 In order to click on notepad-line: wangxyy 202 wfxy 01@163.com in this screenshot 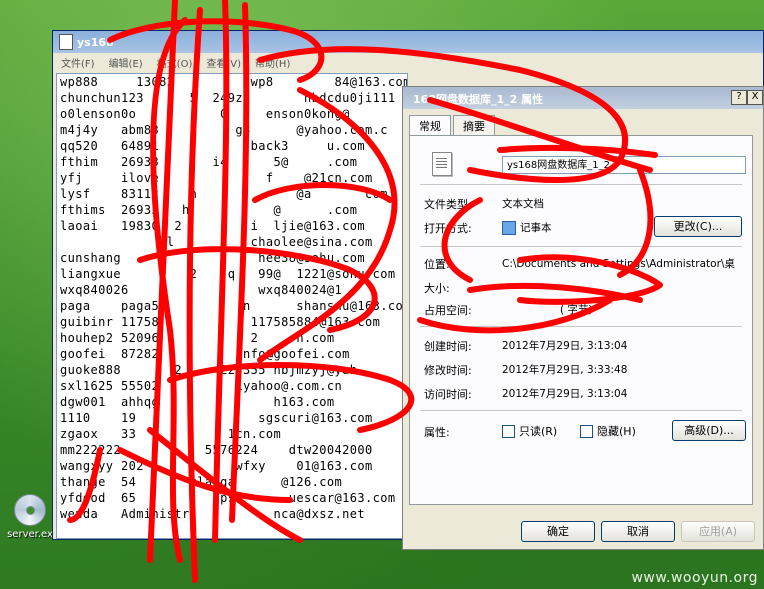, I will do `click(216, 466)`.